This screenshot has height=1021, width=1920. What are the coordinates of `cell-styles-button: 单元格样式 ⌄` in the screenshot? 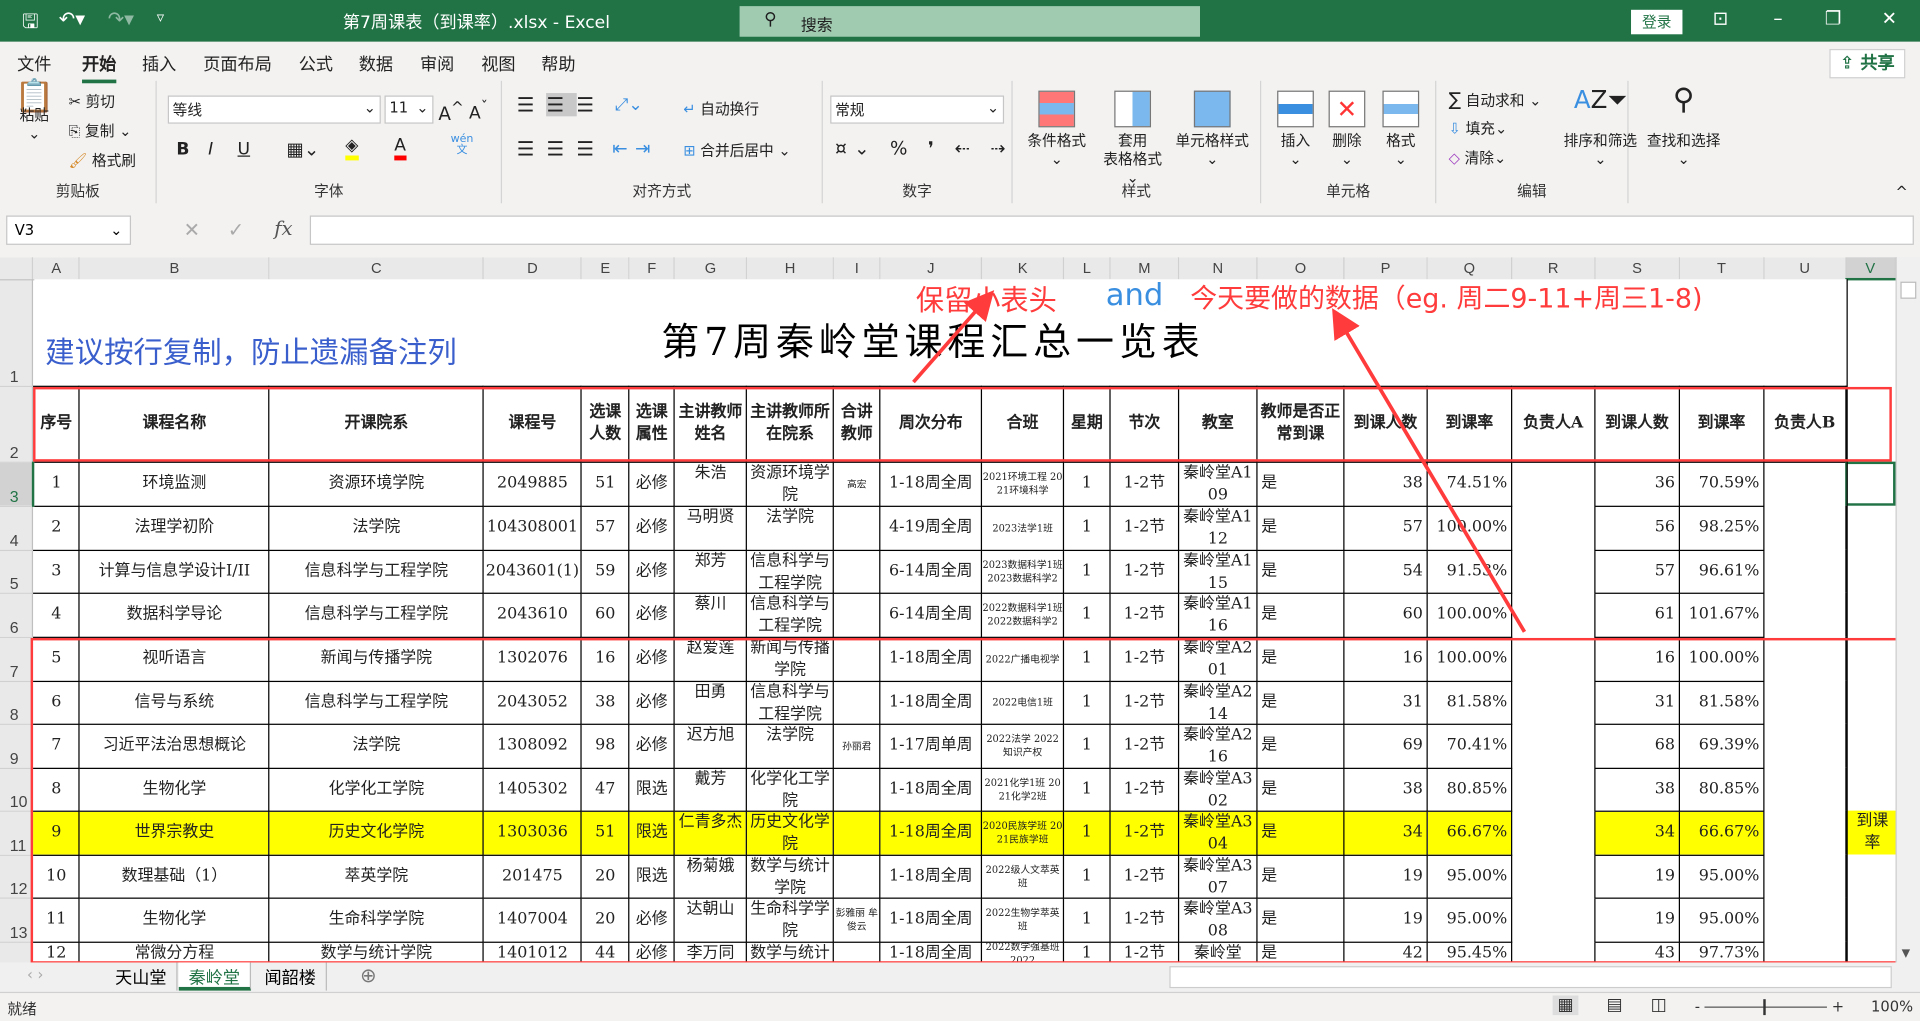 It's located at (1212, 129).